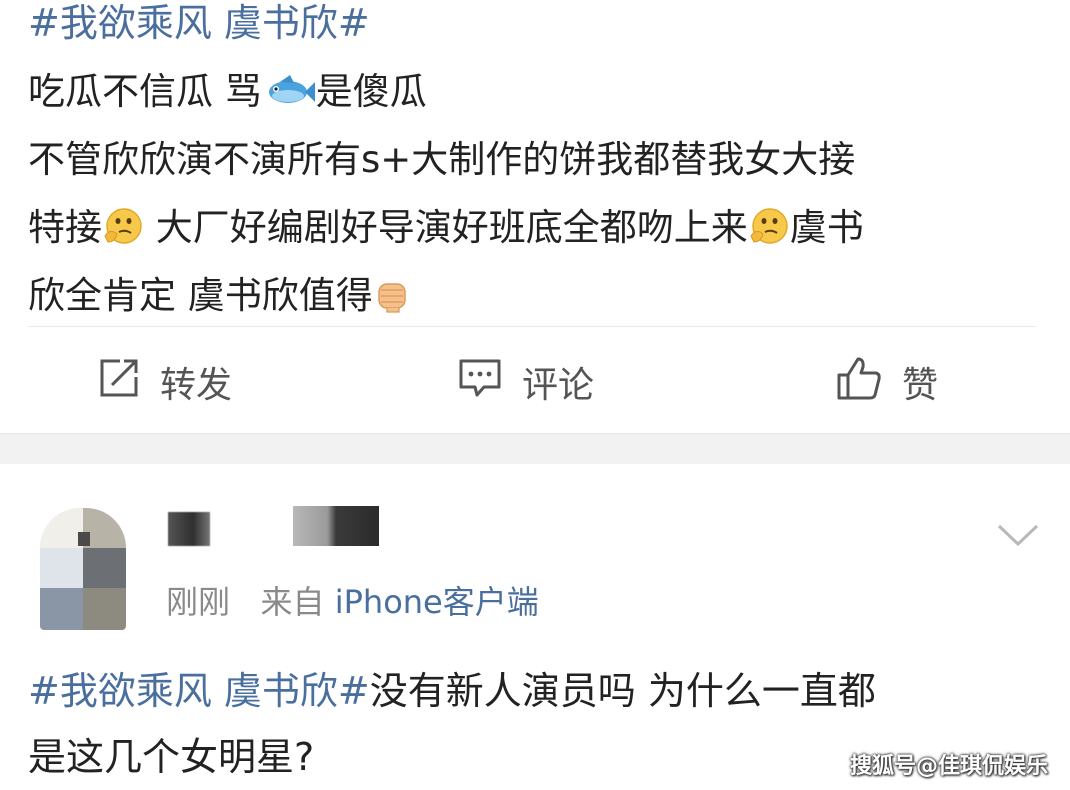 The height and width of the screenshot is (790, 1070). What do you see at coordinates (543, 296) in the screenshot?
I see `post-line-4: 欣全肯定 虞书欣值得` at bounding box center [543, 296].